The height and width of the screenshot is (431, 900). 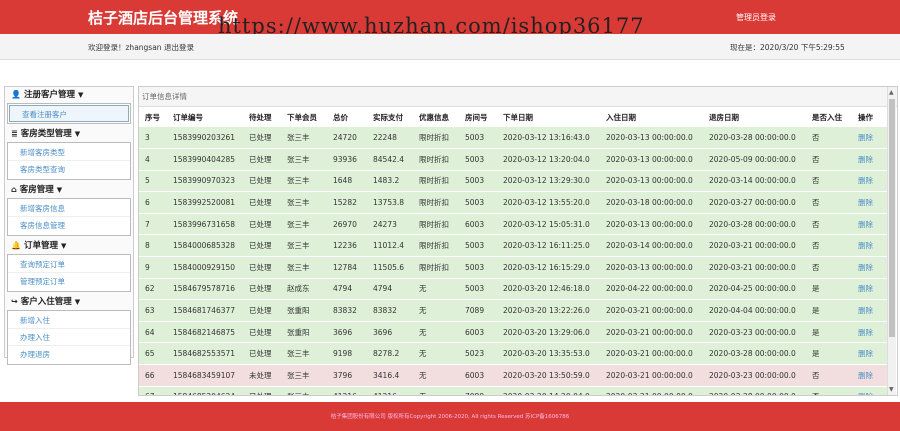 I want to click on table-cell: 5003, so click(x=478, y=289).